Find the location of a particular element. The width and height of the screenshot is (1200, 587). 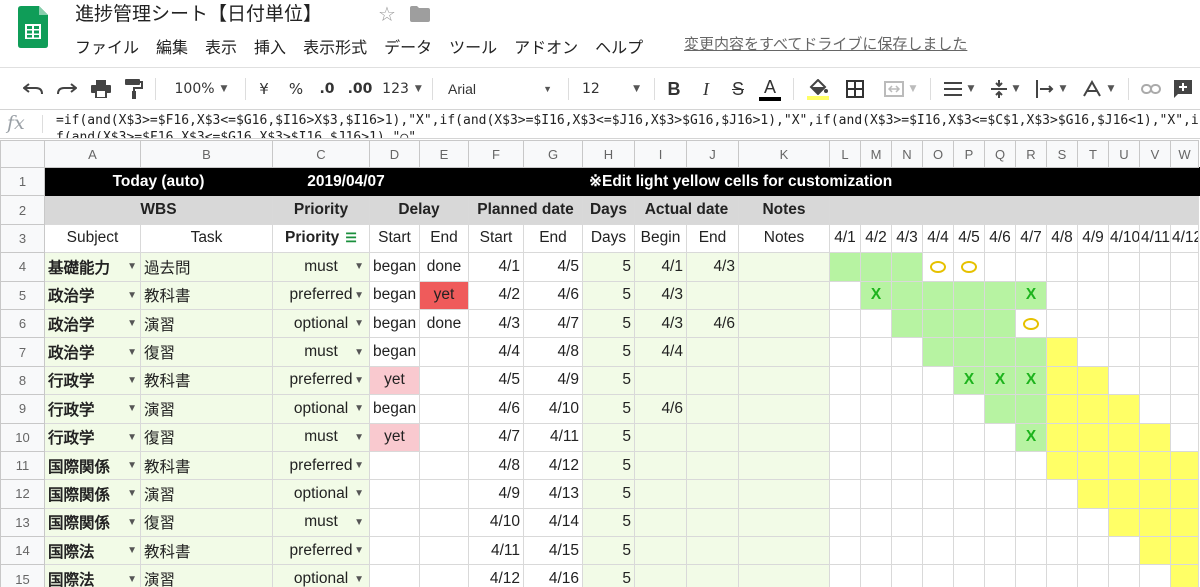

priority-cell: must ▼ is located at coordinates (321, 267).